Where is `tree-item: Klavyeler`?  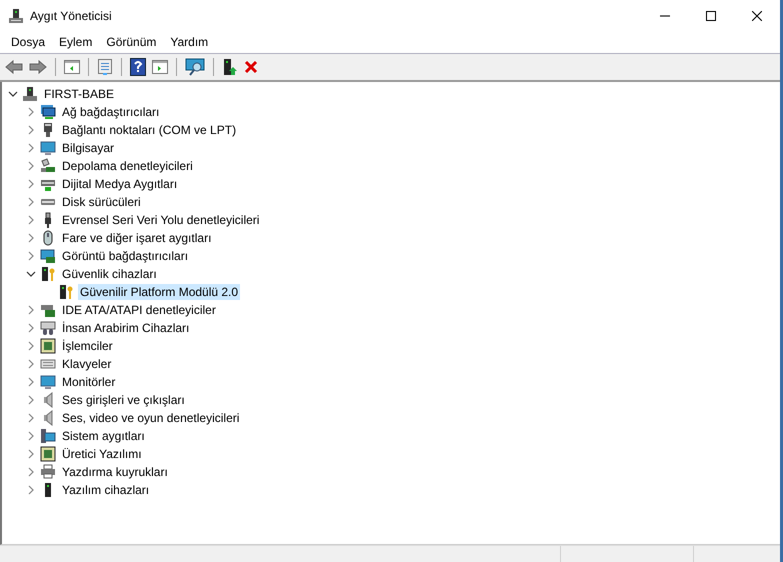
tree-item: Klavyeler is located at coordinates (87, 364).